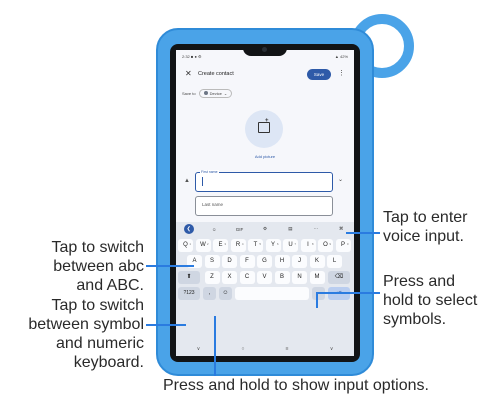 The height and width of the screenshot is (398, 498). I want to click on key-l: L, so click(334, 261).